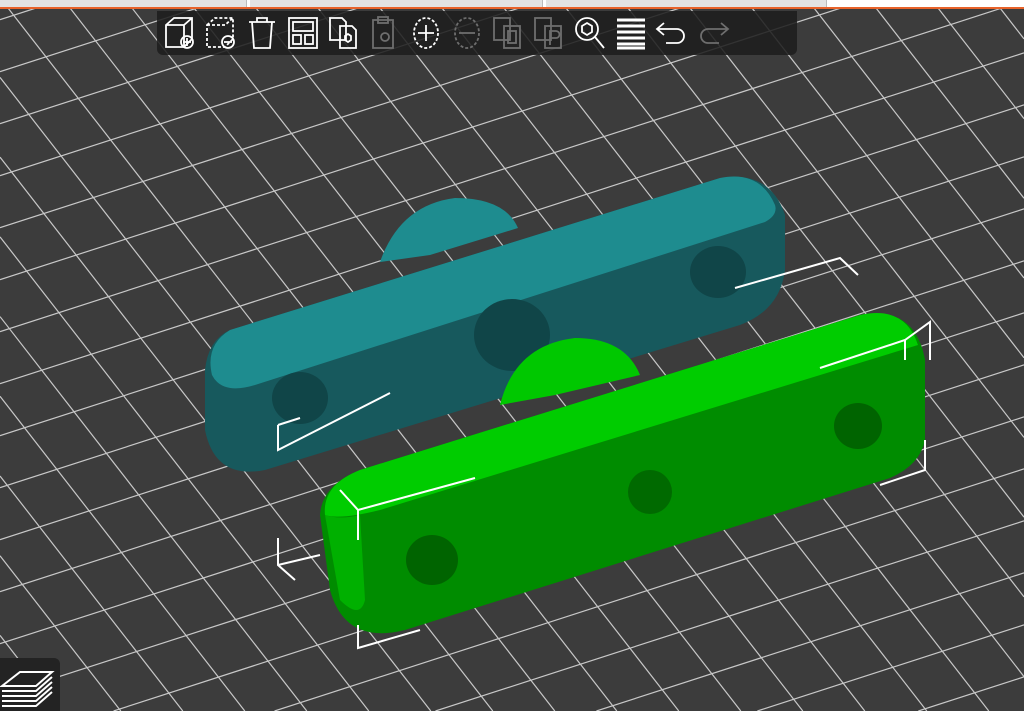 This screenshot has width=1024, height=711. I want to click on split-parts-button, so click(549, 33).